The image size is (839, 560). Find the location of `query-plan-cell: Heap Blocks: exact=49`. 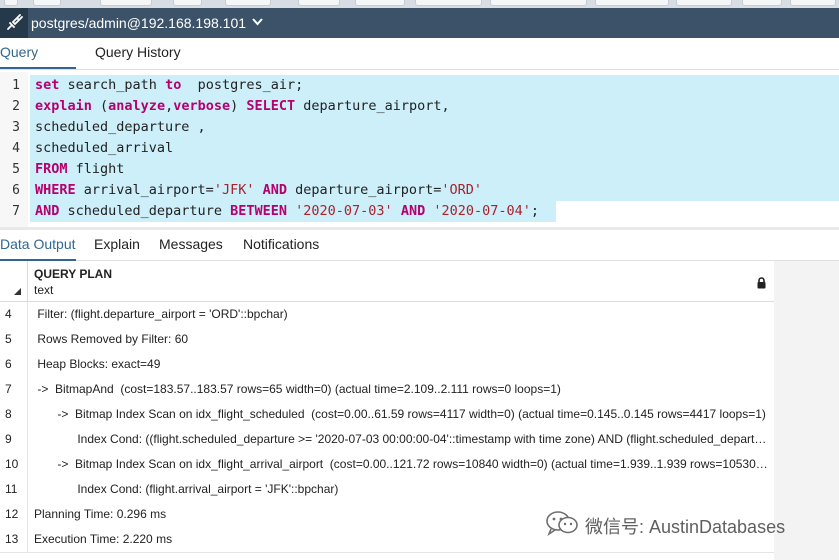

query-plan-cell: Heap Blocks: exact=49 is located at coordinates (402, 364).